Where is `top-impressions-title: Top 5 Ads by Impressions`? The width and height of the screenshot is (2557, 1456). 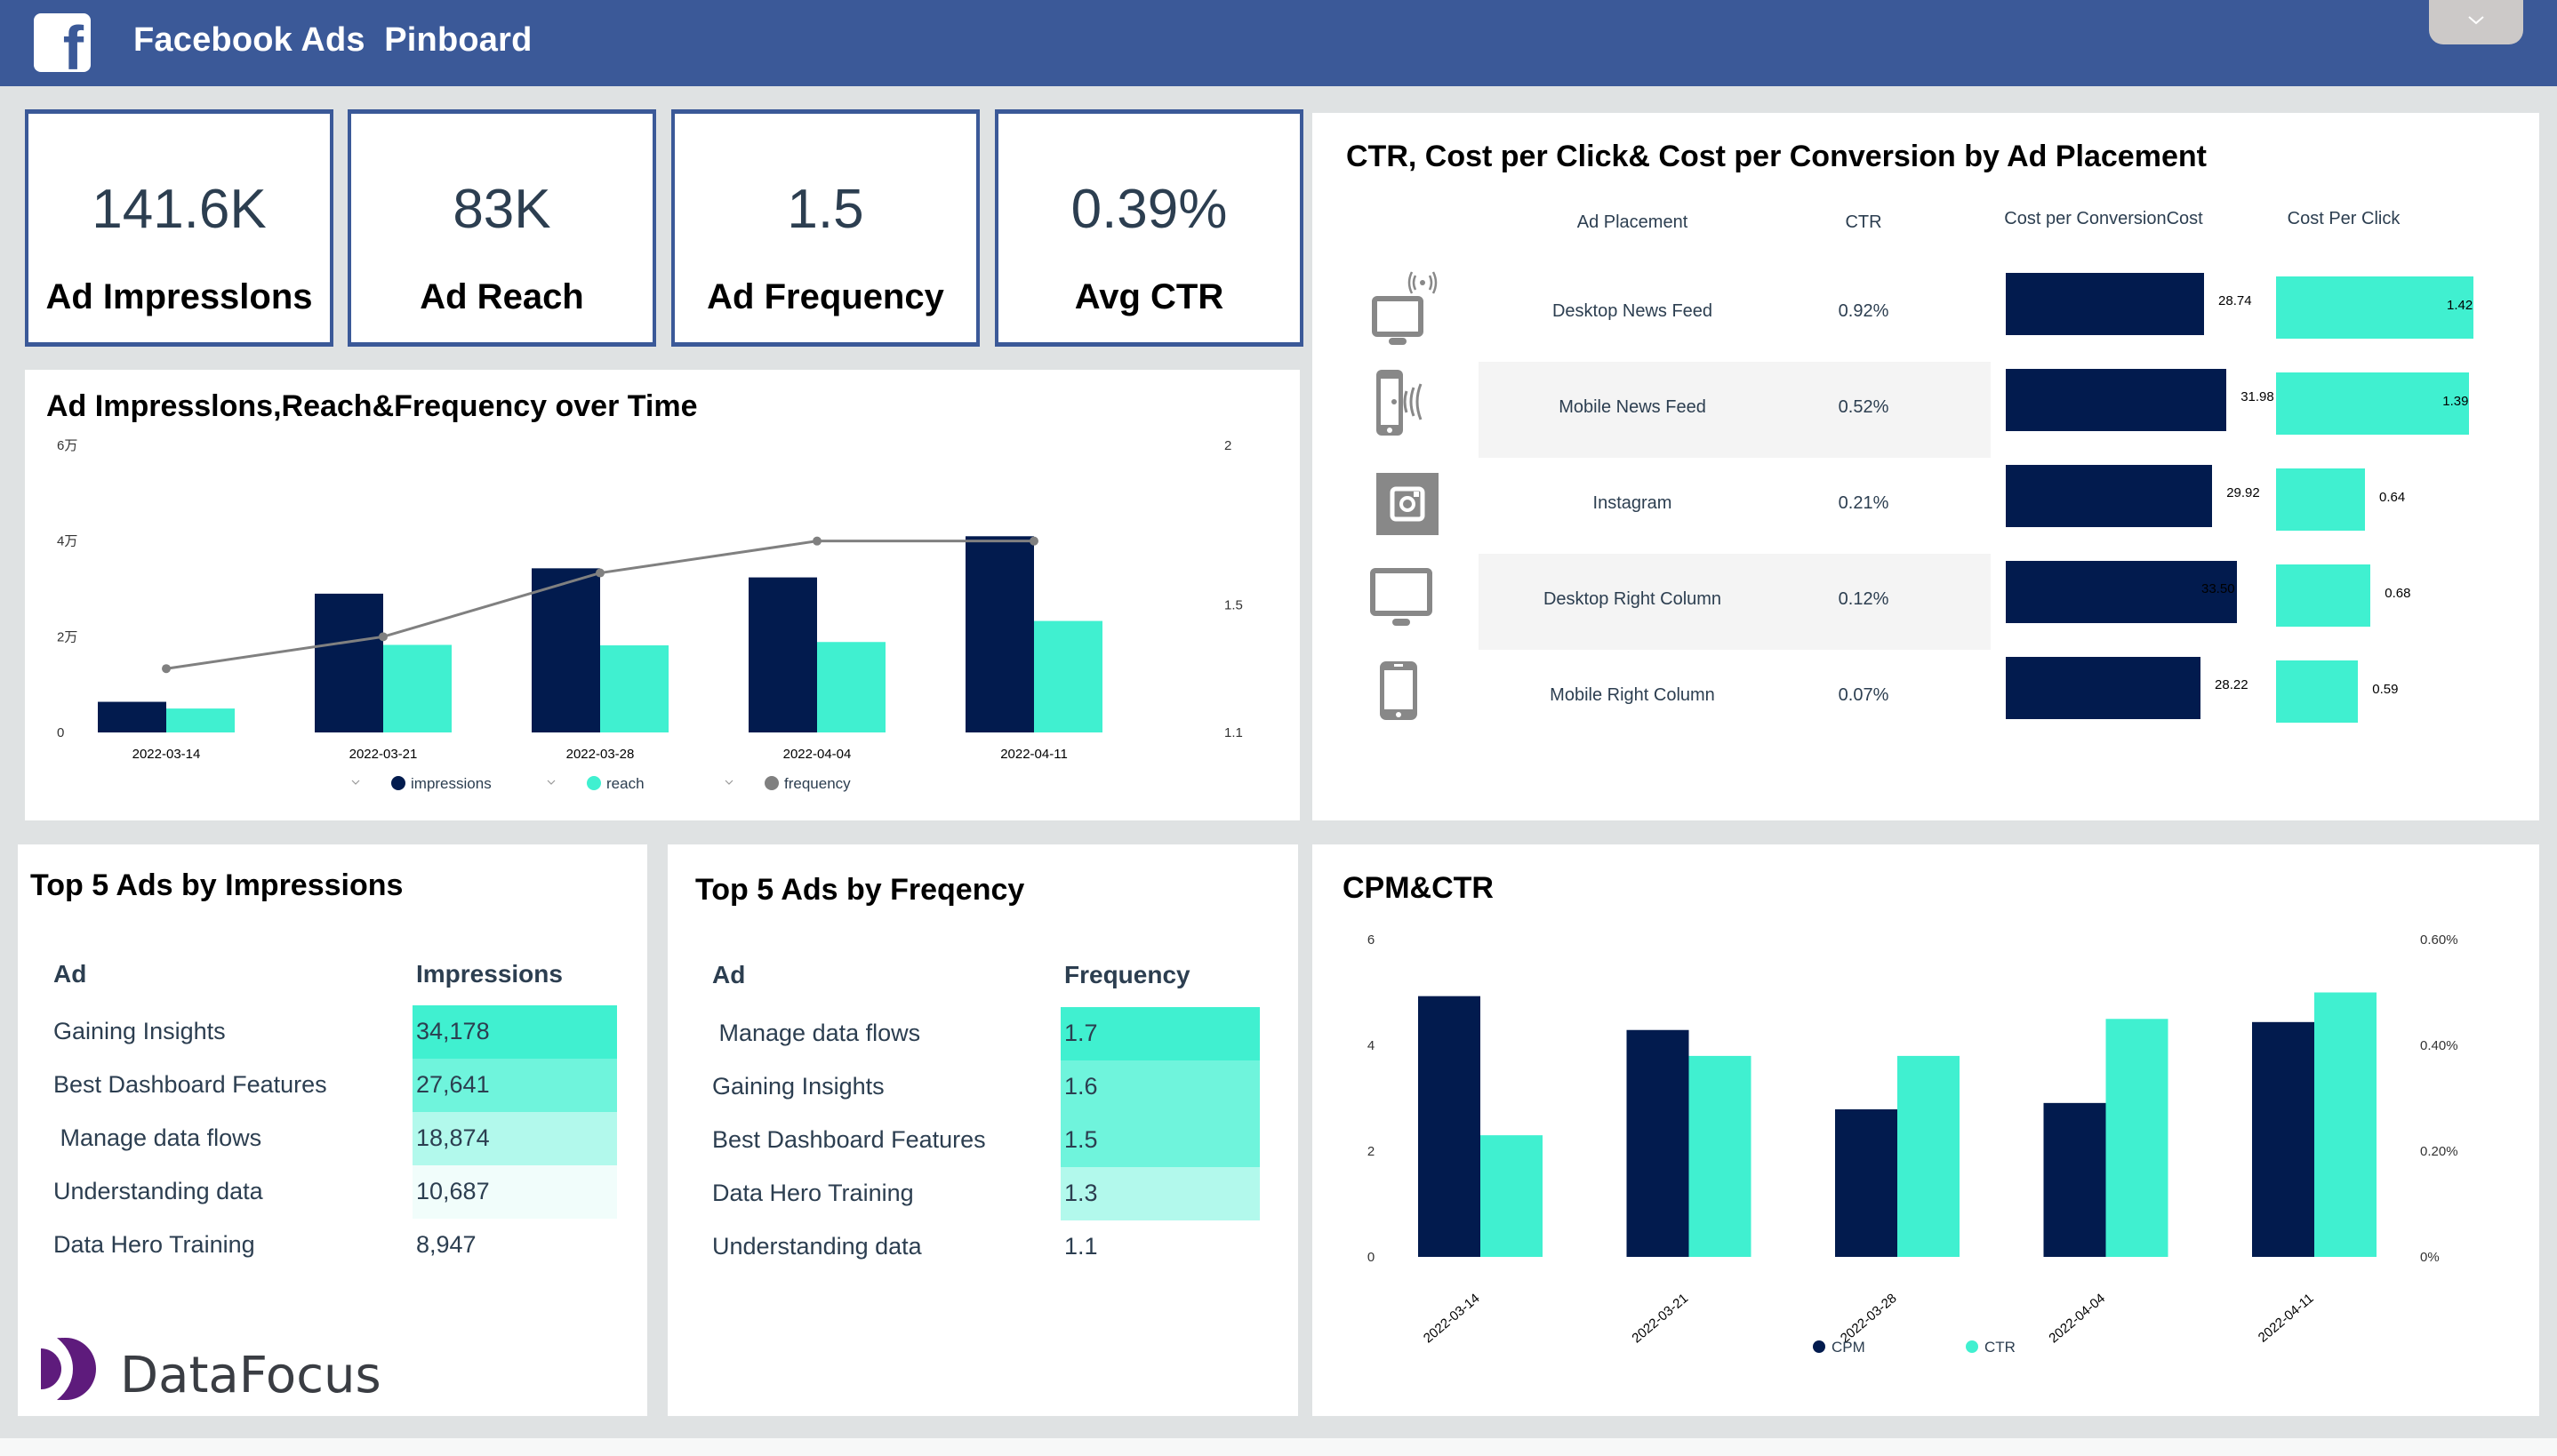 top-impressions-title: Top 5 Ads by Impressions is located at coordinates (217, 885).